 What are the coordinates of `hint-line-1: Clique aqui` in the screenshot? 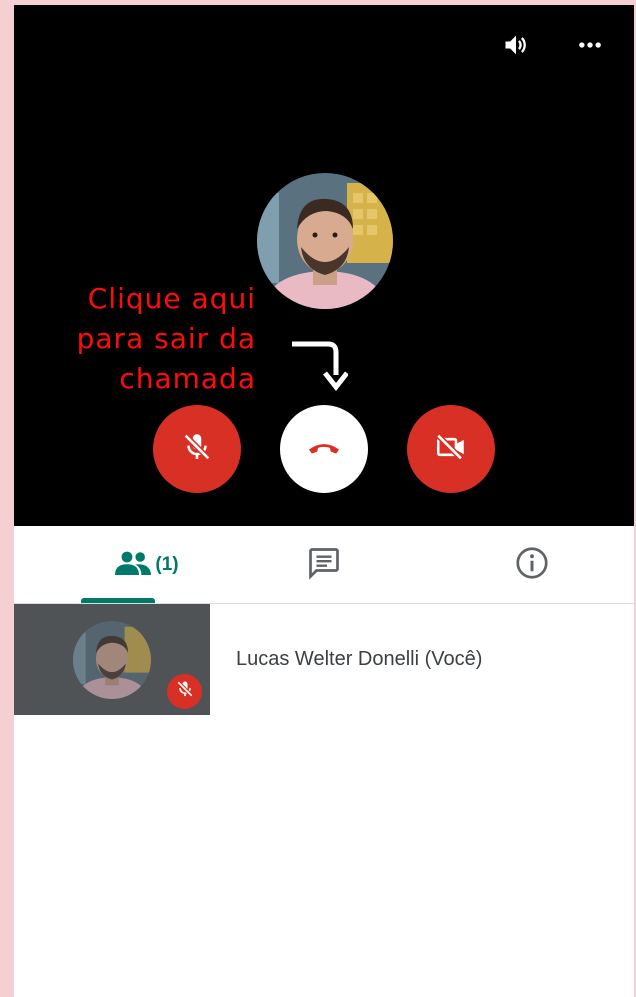 It's located at (171, 298).